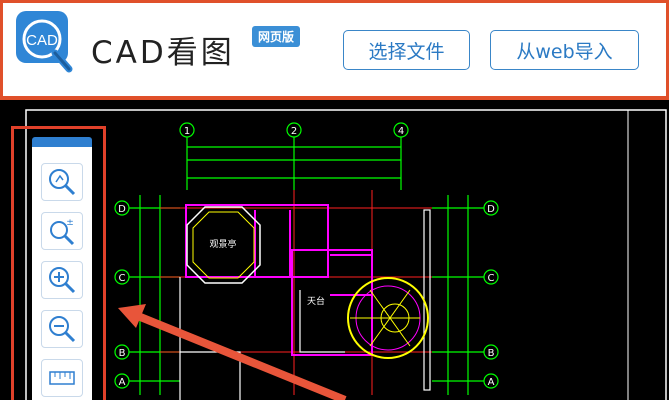  I want to click on zoom-extents-button: ±, so click(62, 231).